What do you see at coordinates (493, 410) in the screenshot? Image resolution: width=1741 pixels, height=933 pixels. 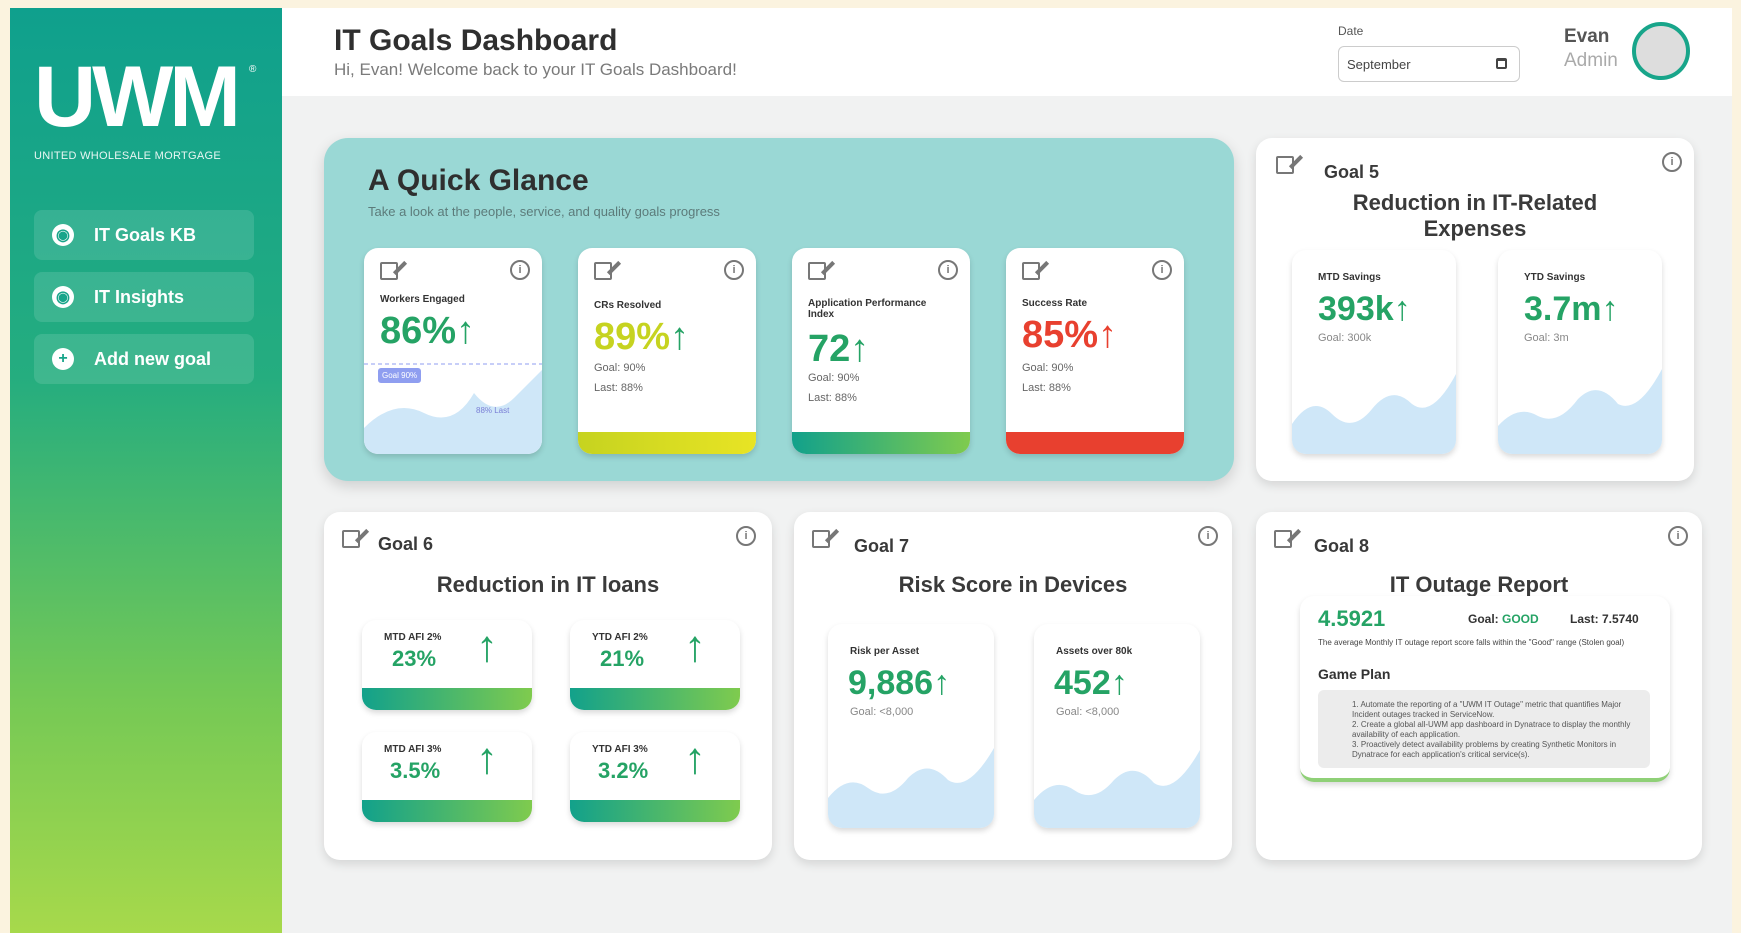 I see `last-label: 88% Last` at bounding box center [493, 410].